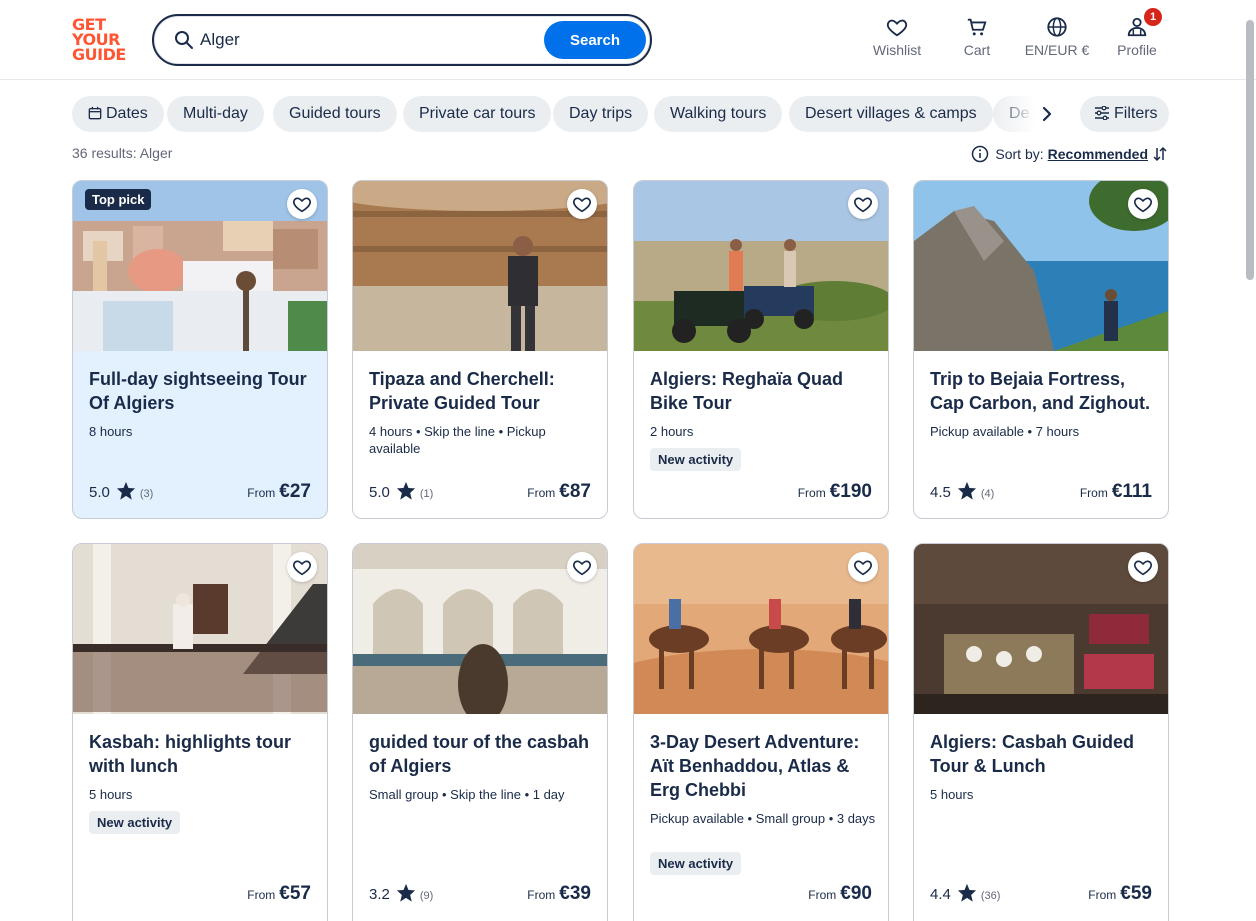 This screenshot has width=1256, height=921. I want to click on globe-icon, so click(1057, 27).